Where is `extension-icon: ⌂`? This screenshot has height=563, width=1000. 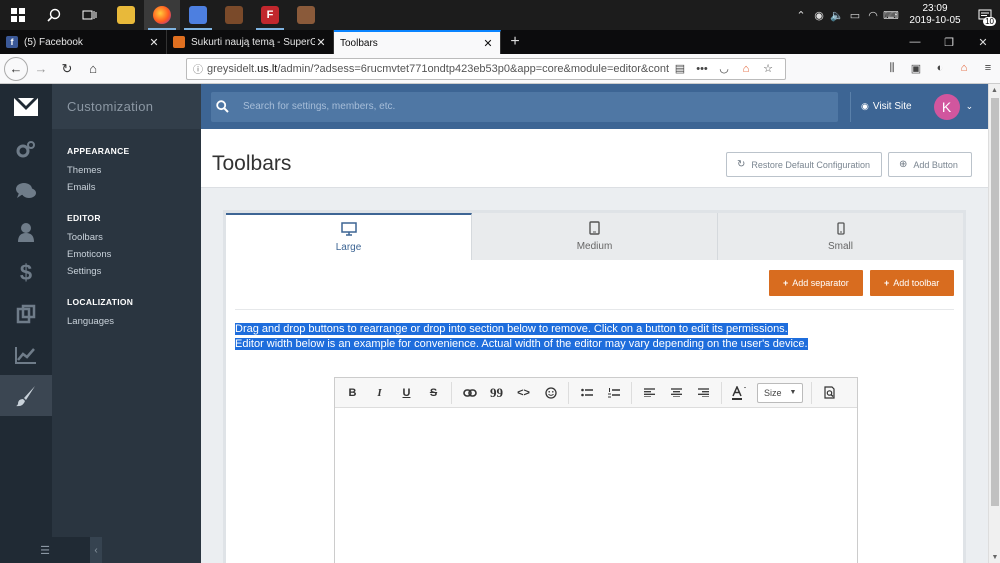 extension-icon: ⌂ is located at coordinates (746, 69).